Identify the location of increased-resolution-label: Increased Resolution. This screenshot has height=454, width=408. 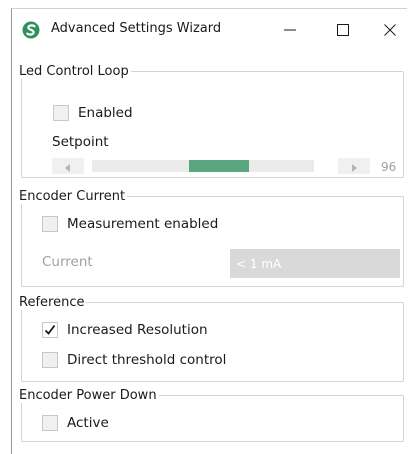
(137, 330).